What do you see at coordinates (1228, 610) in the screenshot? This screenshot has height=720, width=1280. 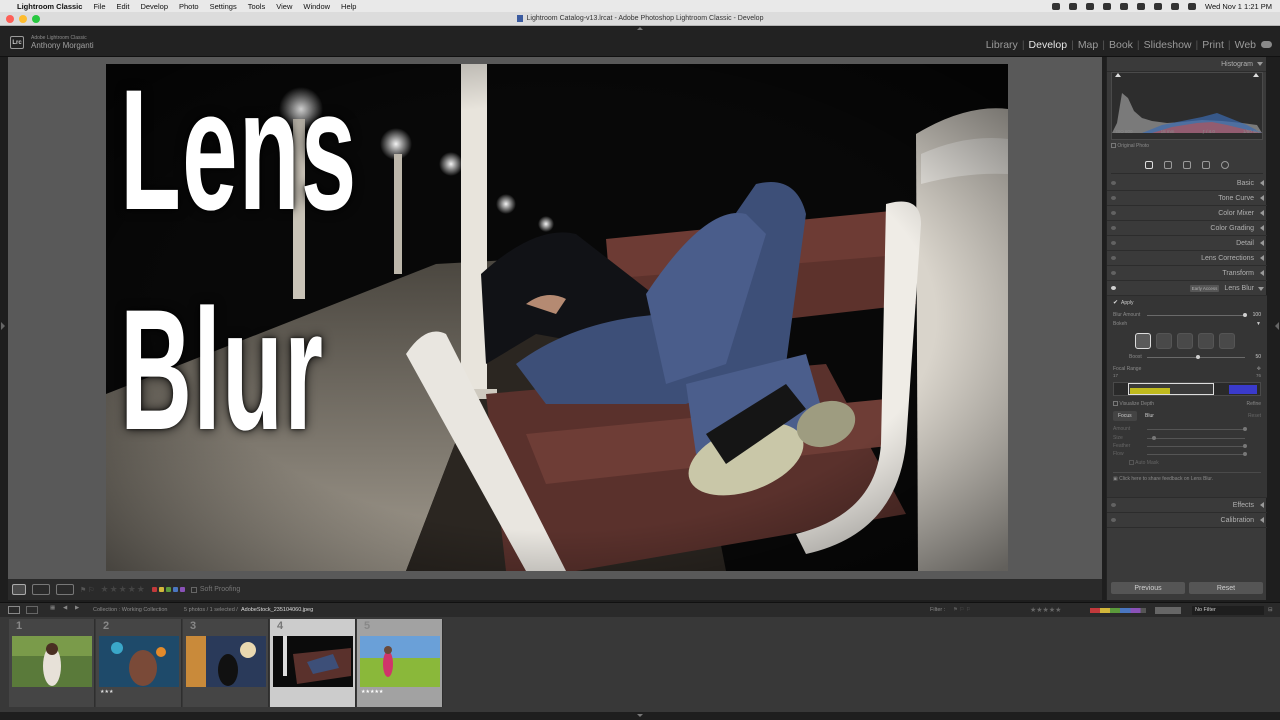 I see `filter-dropdown: No Filter` at bounding box center [1228, 610].